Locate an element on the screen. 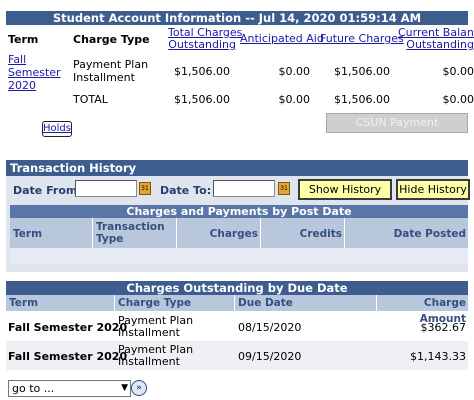 The height and width of the screenshot is (400, 474). term-link-fall-semester-2020: Fall Semester 2020 is located at coordinates (34, 72).